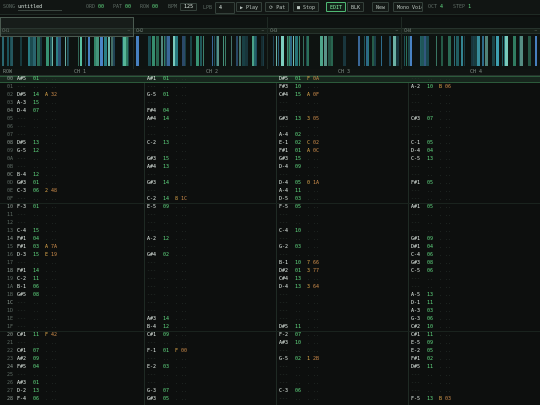 The height and width of the screenshot is (405, 540). Describe the element at coordinates (176, 351) in the screenshot. I see `effect-cell: F` at that location.